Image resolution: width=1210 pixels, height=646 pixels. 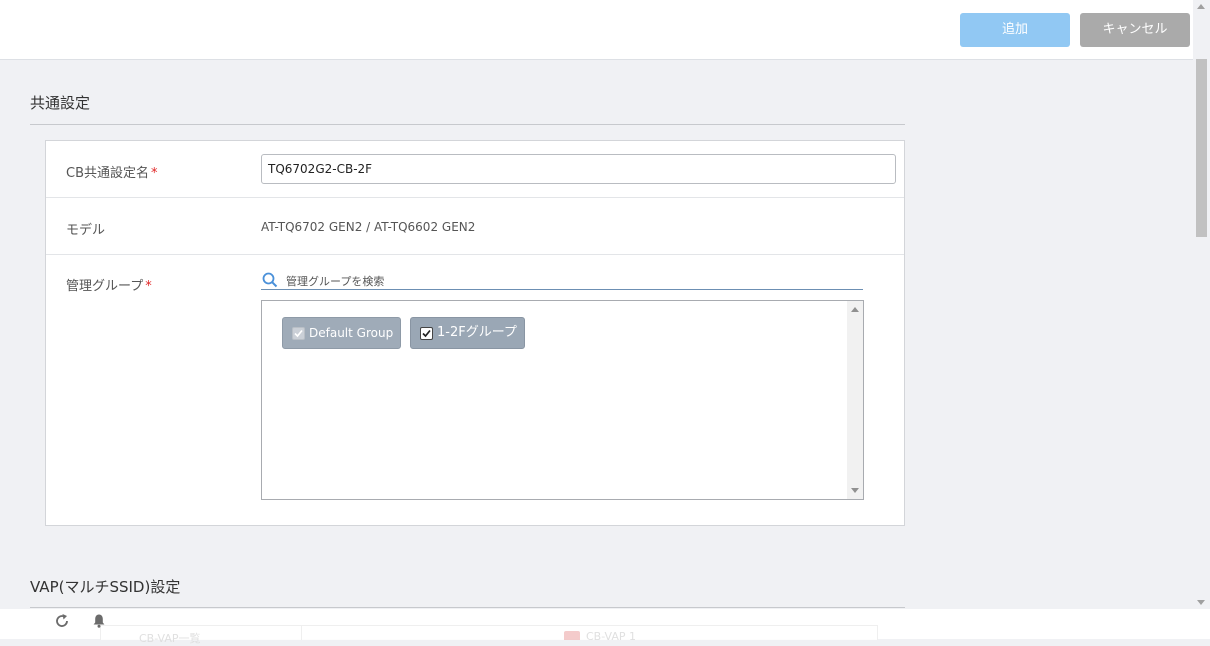 What do you see at coordinates (60, 103) in the screenshot?
I see `common-settings-title: 共通設定` at bounding box center [60, 103].